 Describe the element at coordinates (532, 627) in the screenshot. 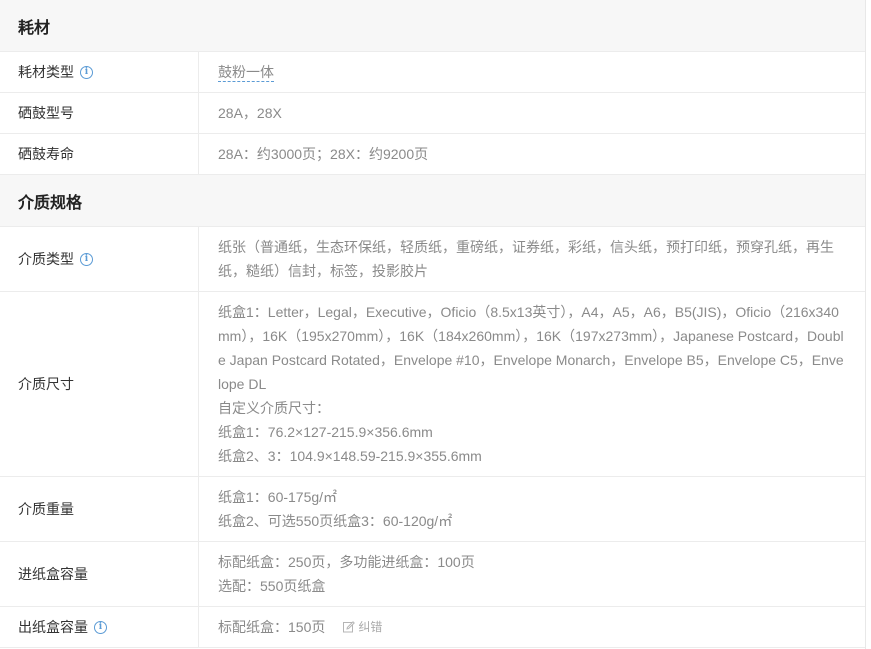

I see `spec-value: 标配纸盒：150页 纠错` at that location.